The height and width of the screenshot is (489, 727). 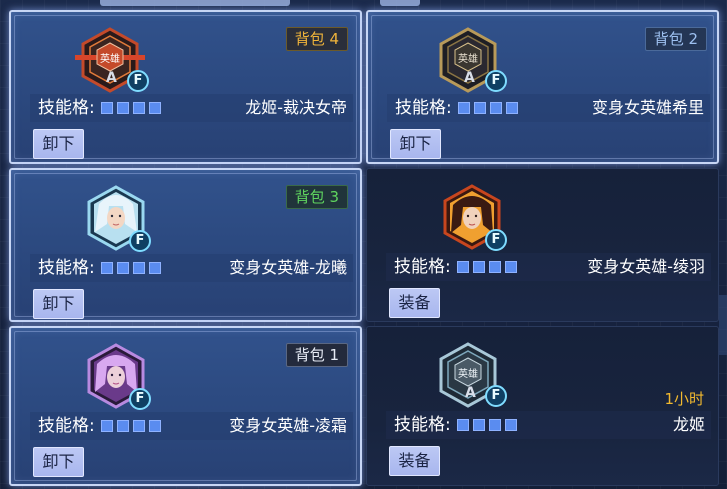 I want to click on info-row: 技能格: 龙姬, so click(x=548, y=425).